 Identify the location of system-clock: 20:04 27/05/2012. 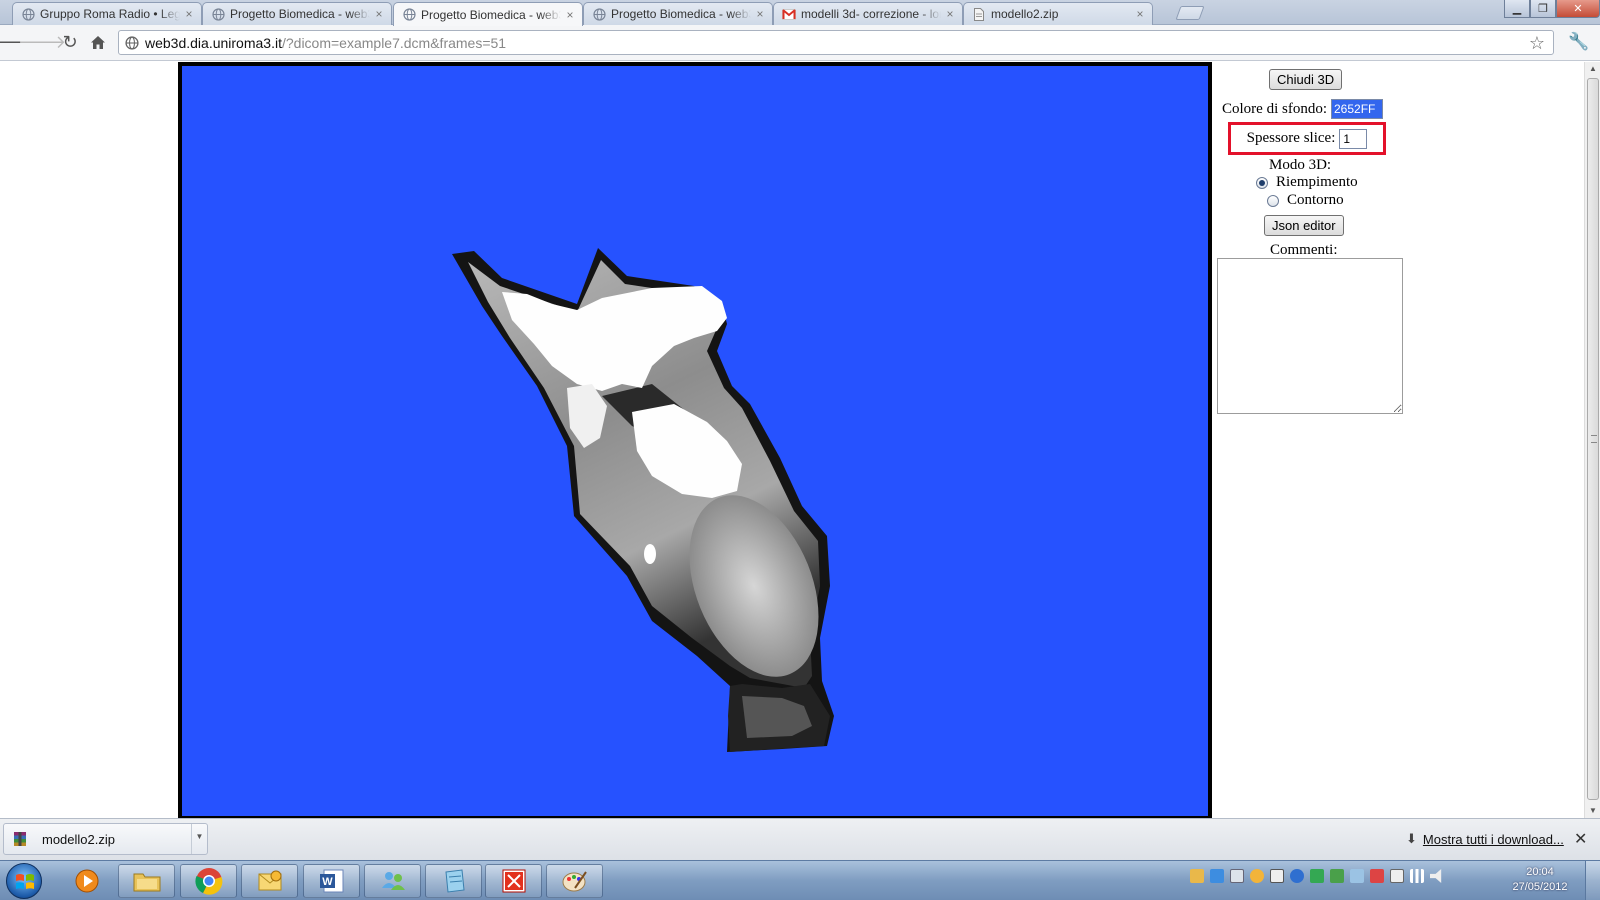
(1540, 880).